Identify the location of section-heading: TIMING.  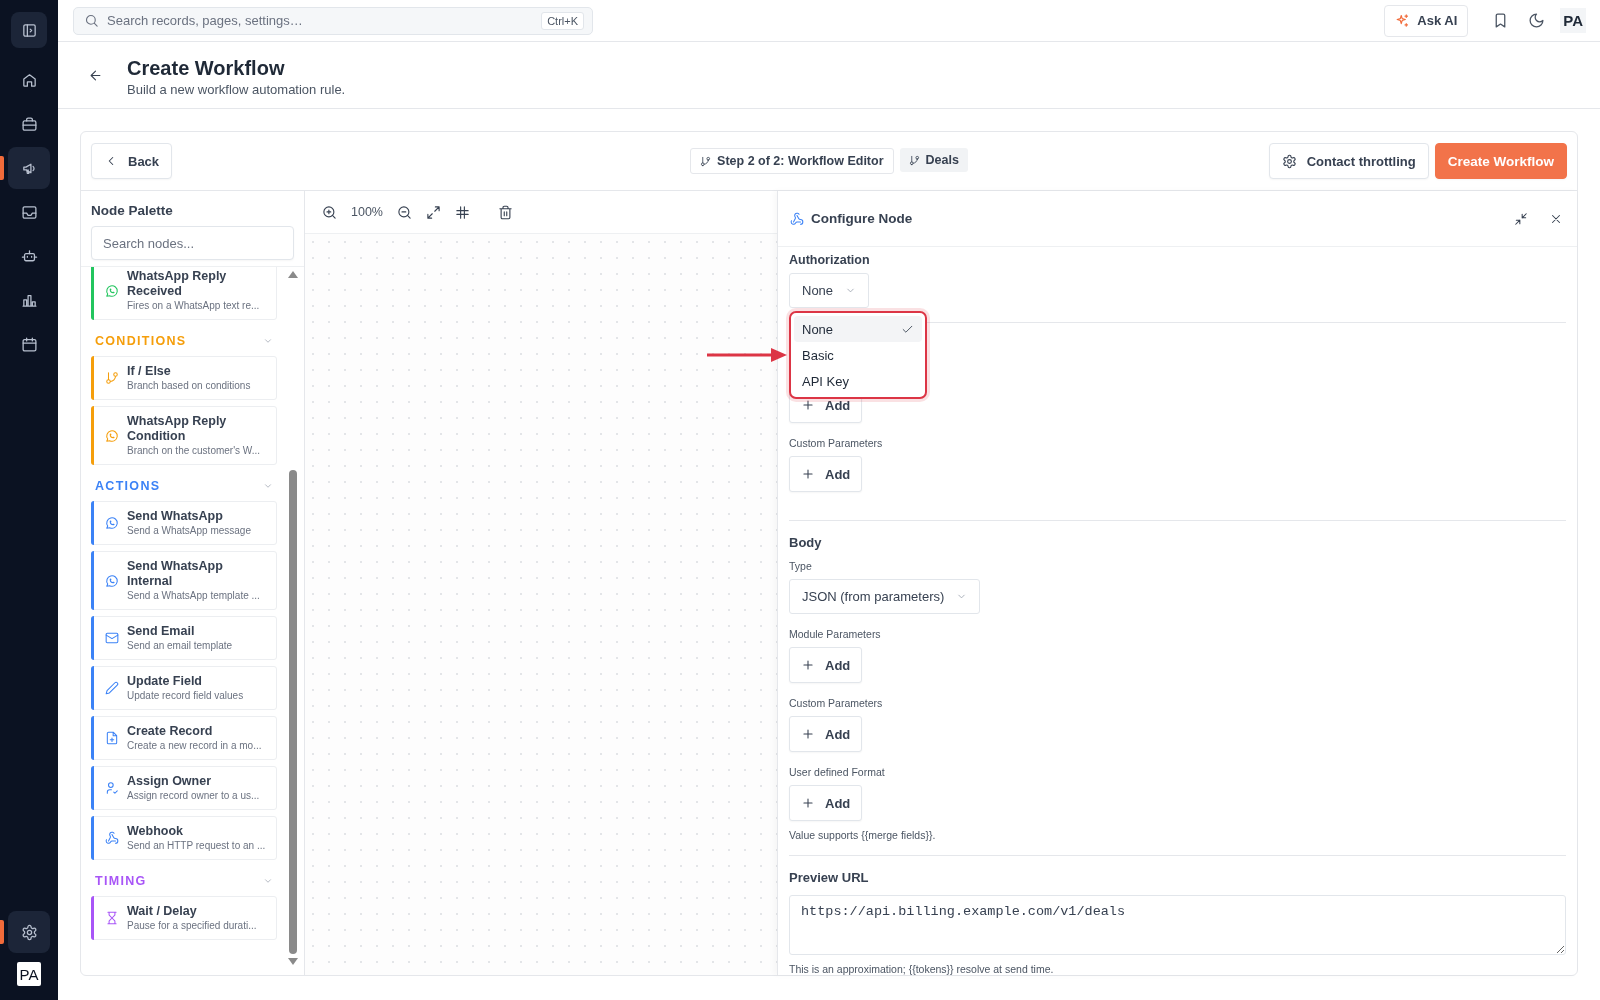
(121, 881).